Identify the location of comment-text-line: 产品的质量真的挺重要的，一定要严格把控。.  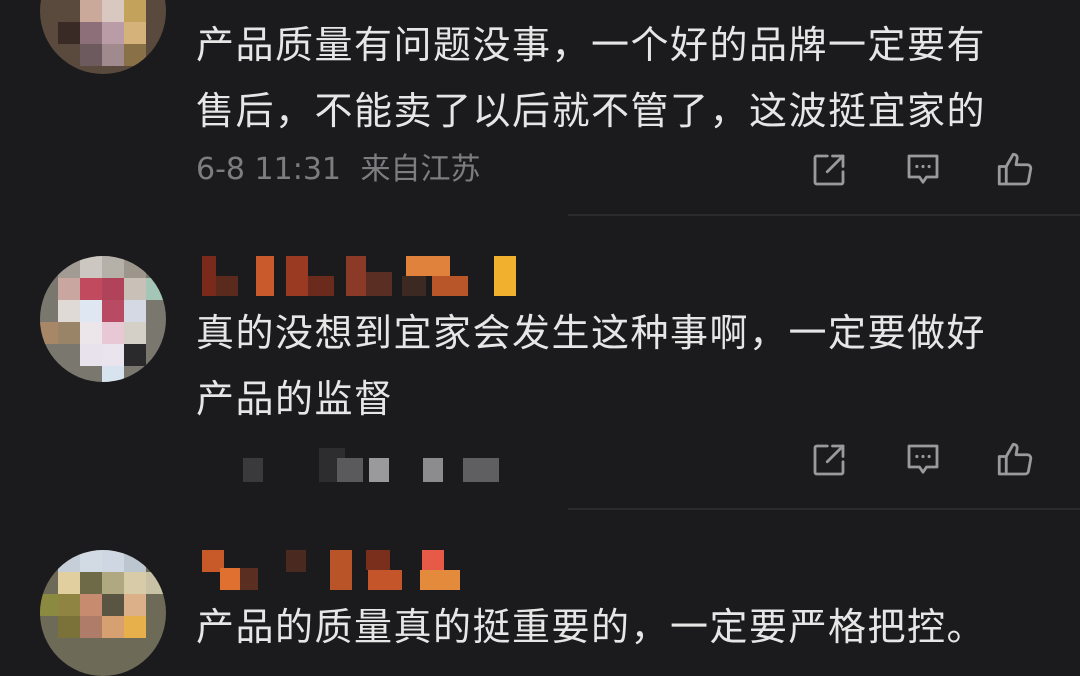
(591, 627).